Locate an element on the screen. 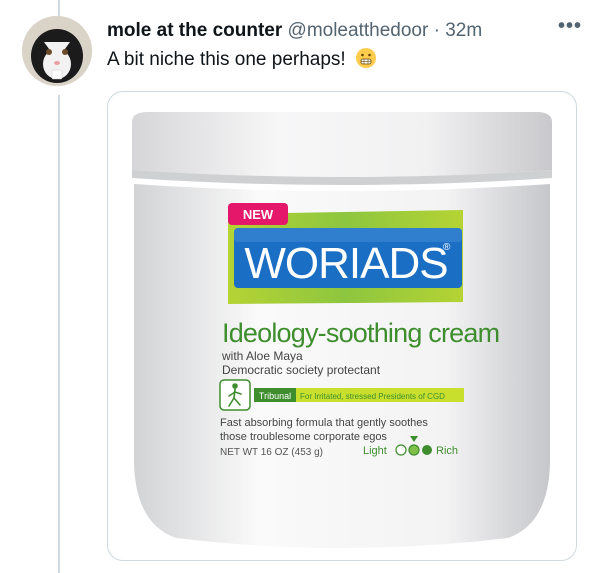 This screenshot has width=600, height=573. trademark-mark: ® is located at coordinates (447, 247).